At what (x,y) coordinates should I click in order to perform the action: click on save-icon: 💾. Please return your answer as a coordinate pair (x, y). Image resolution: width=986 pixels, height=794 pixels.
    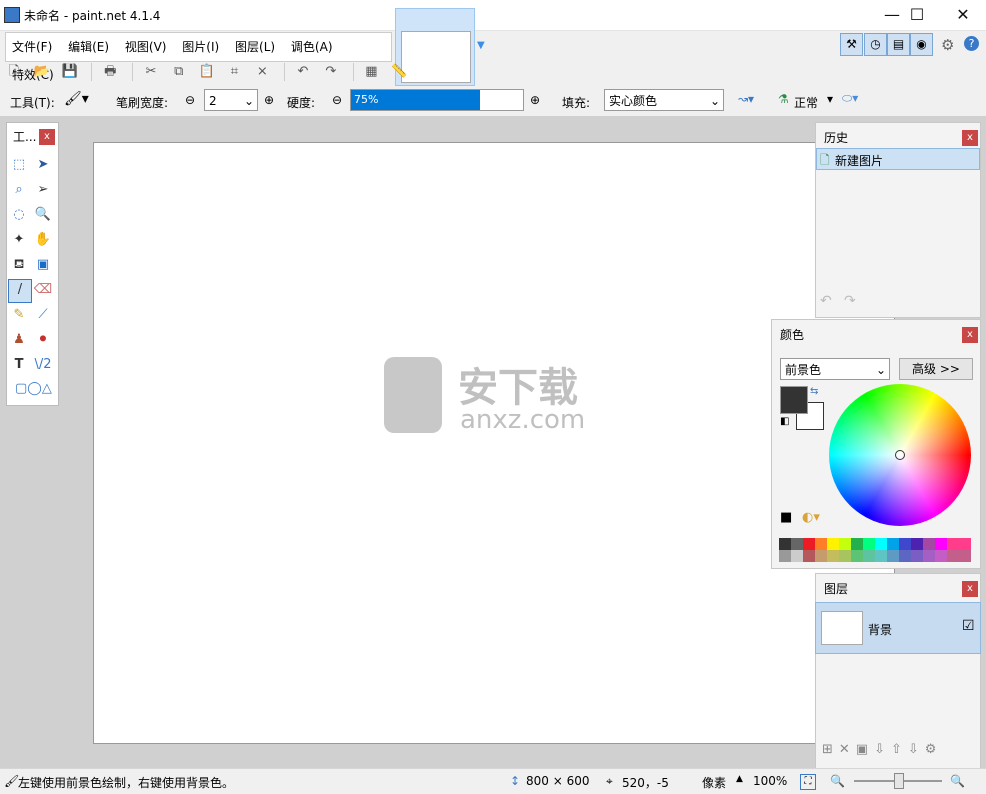
    Looking at the image, I should click on (70, 72).